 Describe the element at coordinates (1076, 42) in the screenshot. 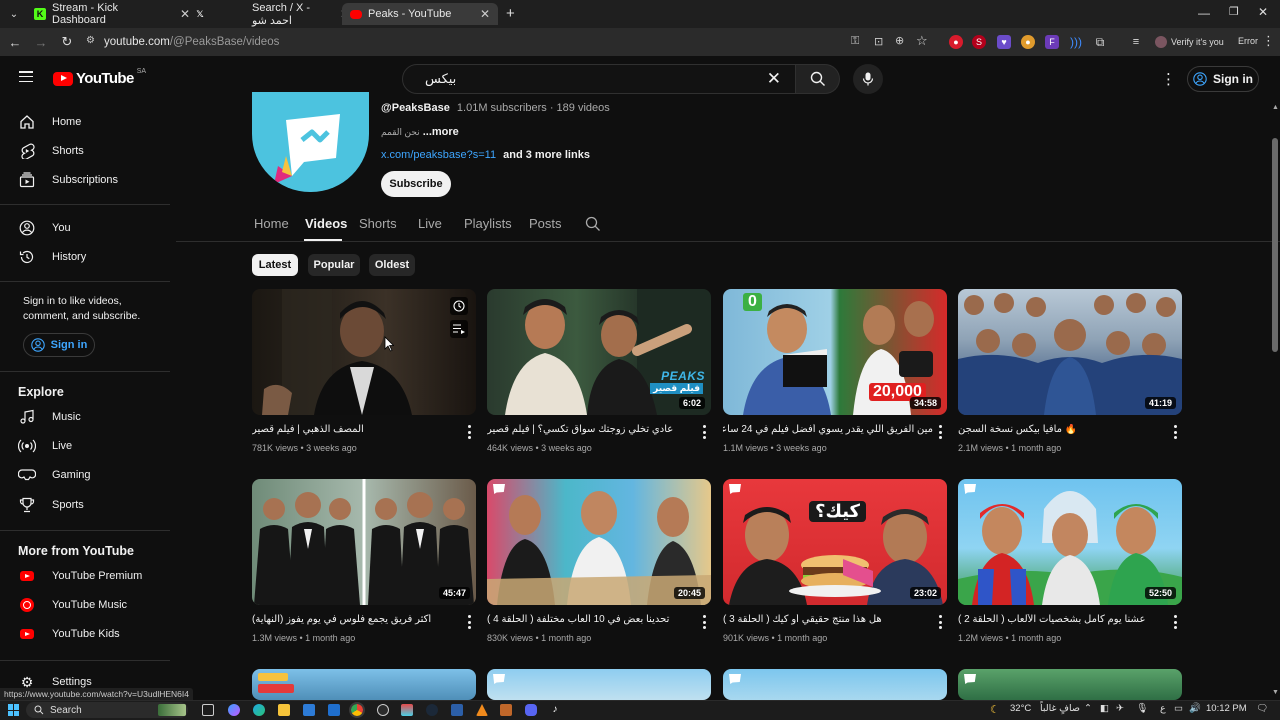

I see `extension-audio-icon: )))` at that location.